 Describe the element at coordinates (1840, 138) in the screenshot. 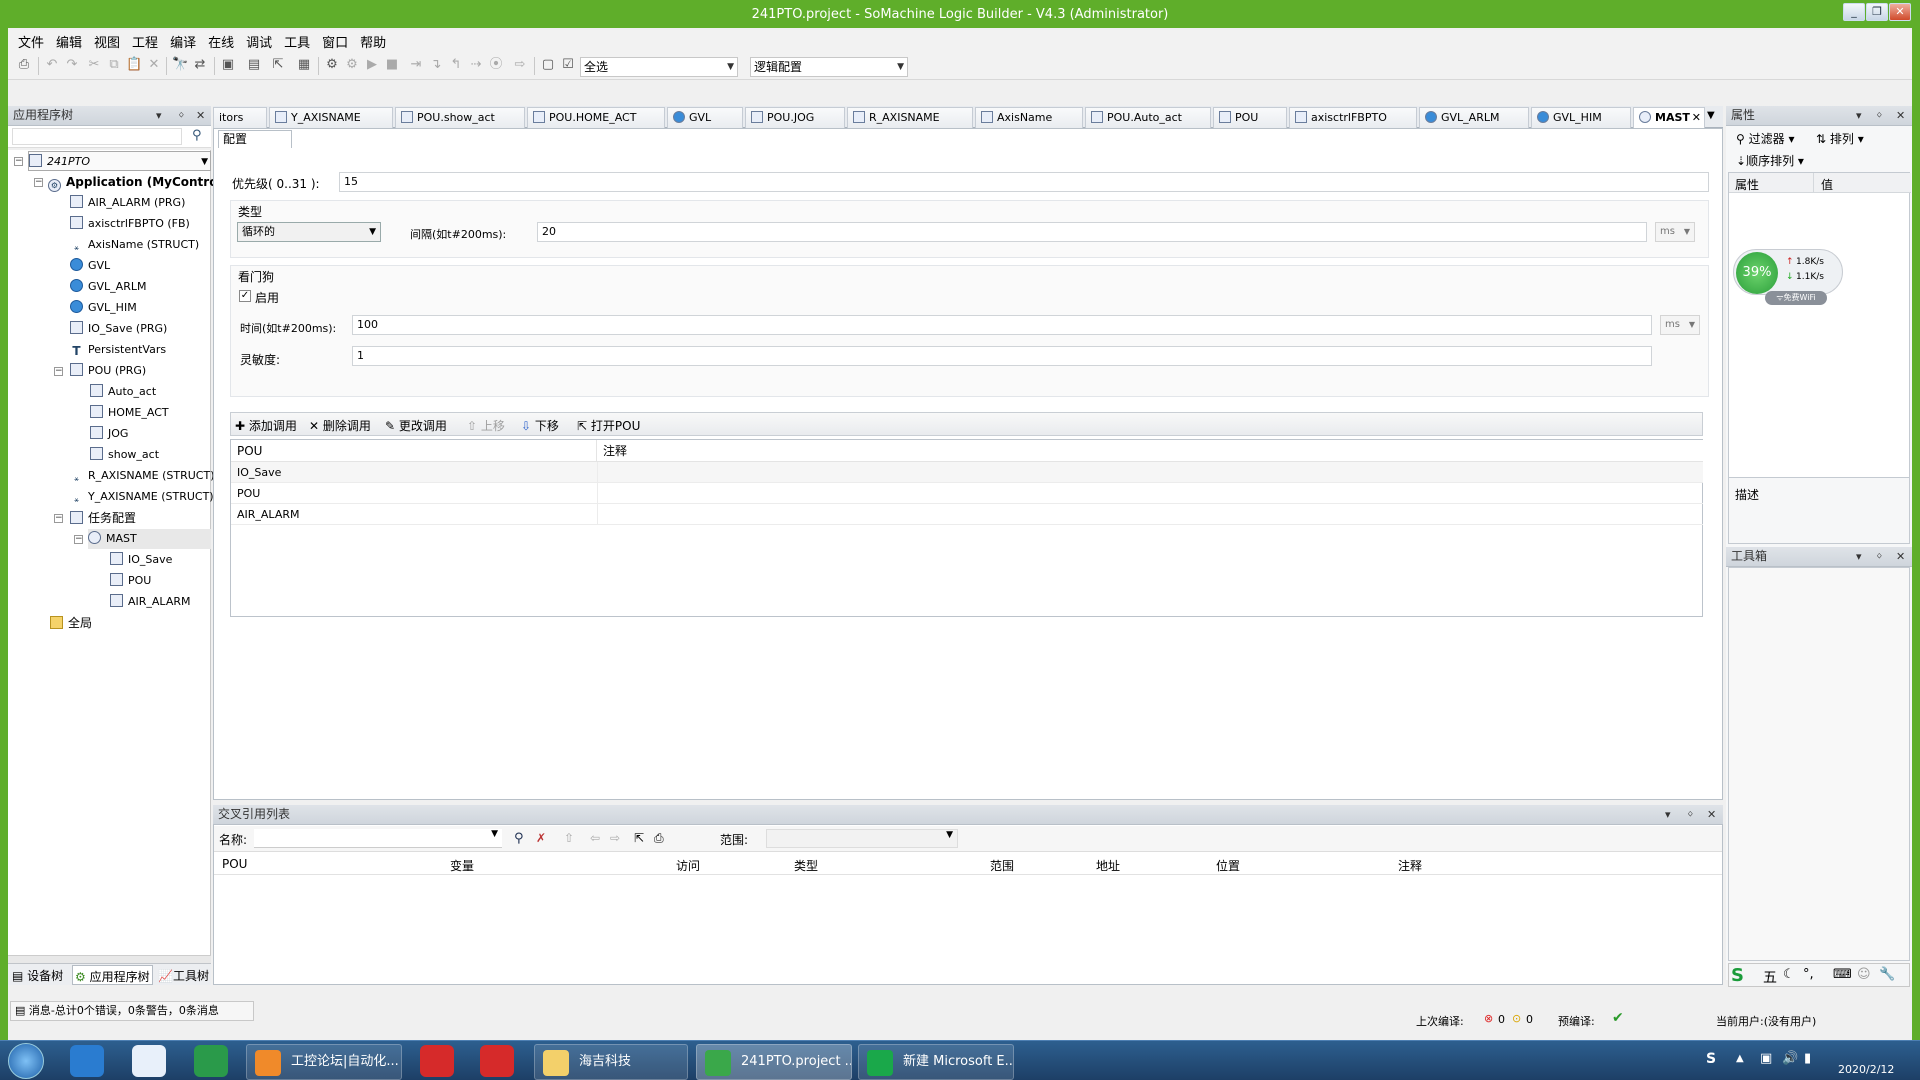

I see `sort-button: ⇅ 排列 ▾` at that location.